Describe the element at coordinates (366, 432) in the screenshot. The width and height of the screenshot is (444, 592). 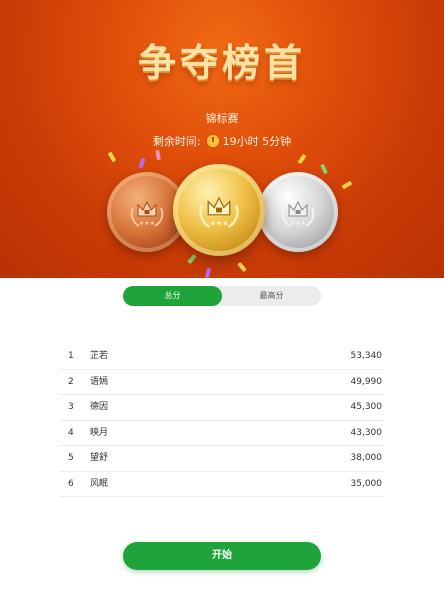
I see `player-score: 43,300` at that location.